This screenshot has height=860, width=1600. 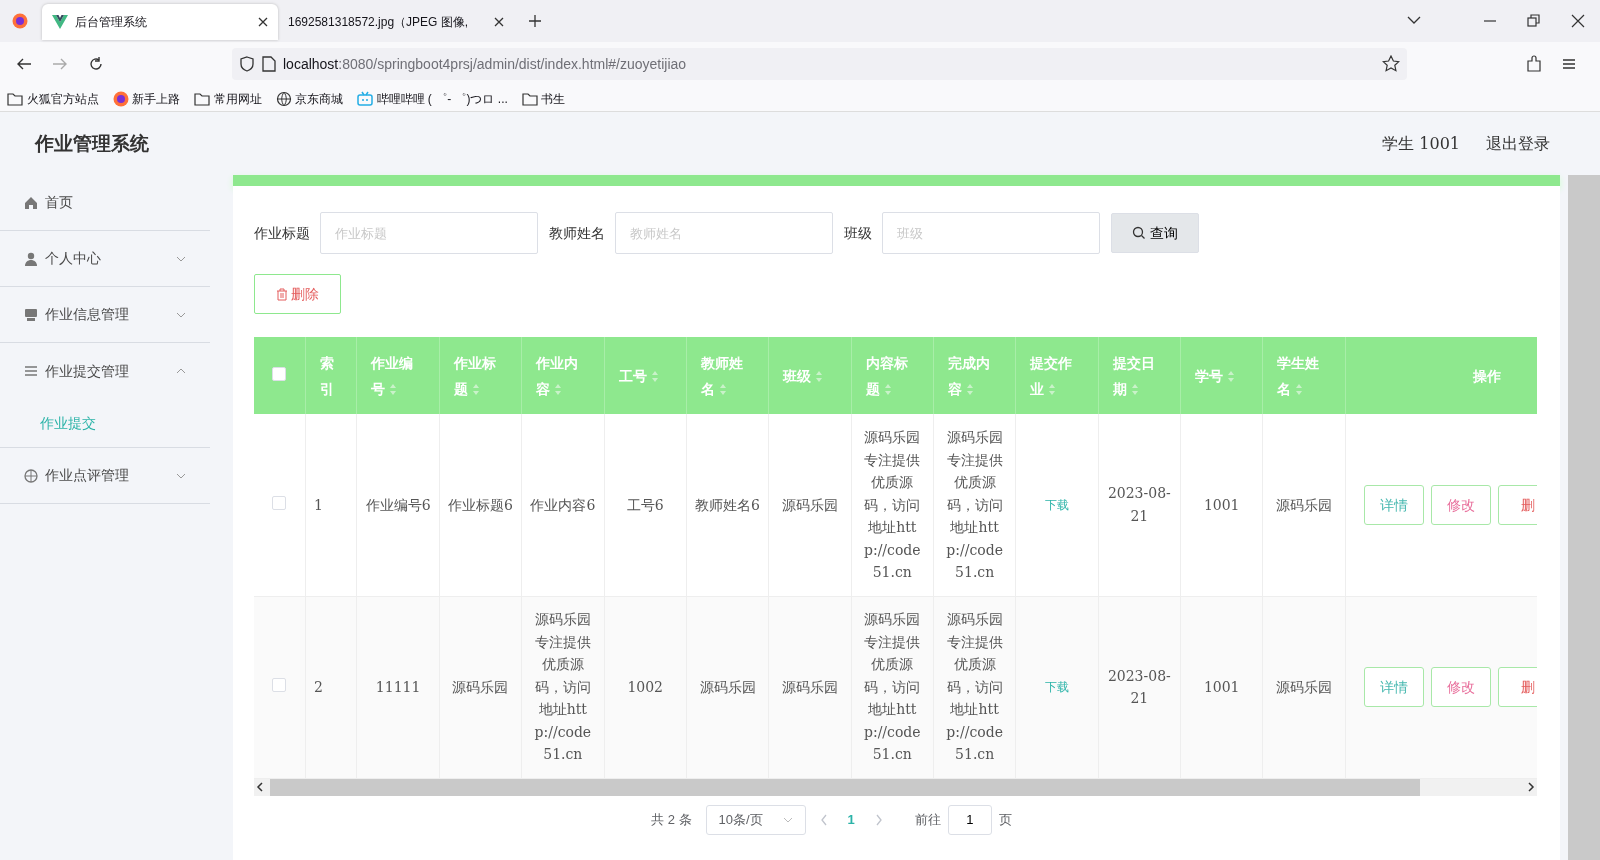 I want to click on sidebar-item: 作业信息管理, so click(x=105, y=315).